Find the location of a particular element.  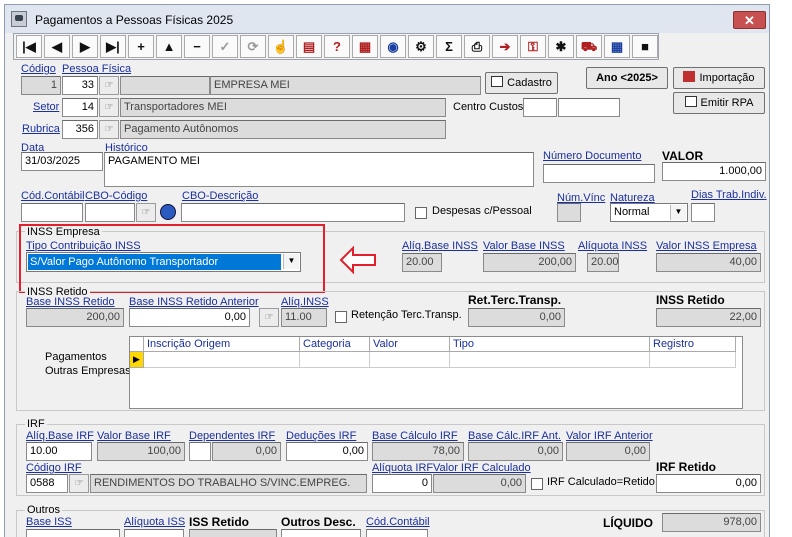

outros-desc-label: Outros Desc. is located at coordinates (318, 522).